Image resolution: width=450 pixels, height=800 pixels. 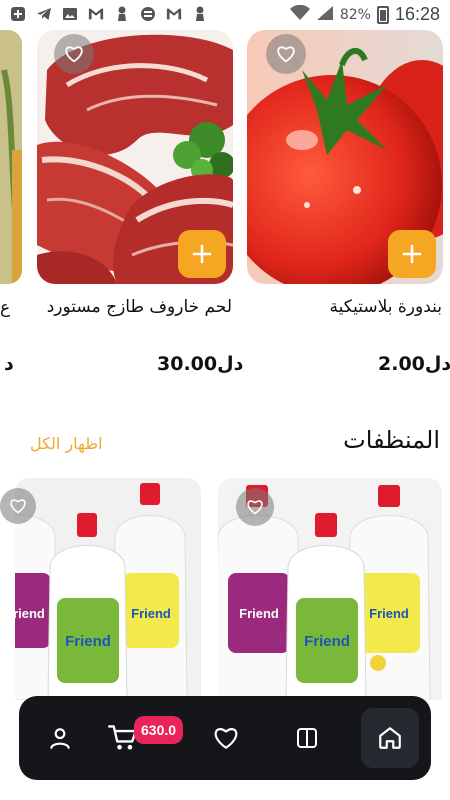 What do you see at coordinates (382, 14) in the screenshot?
I see `battery-icon` at bounding box center [382, 14].